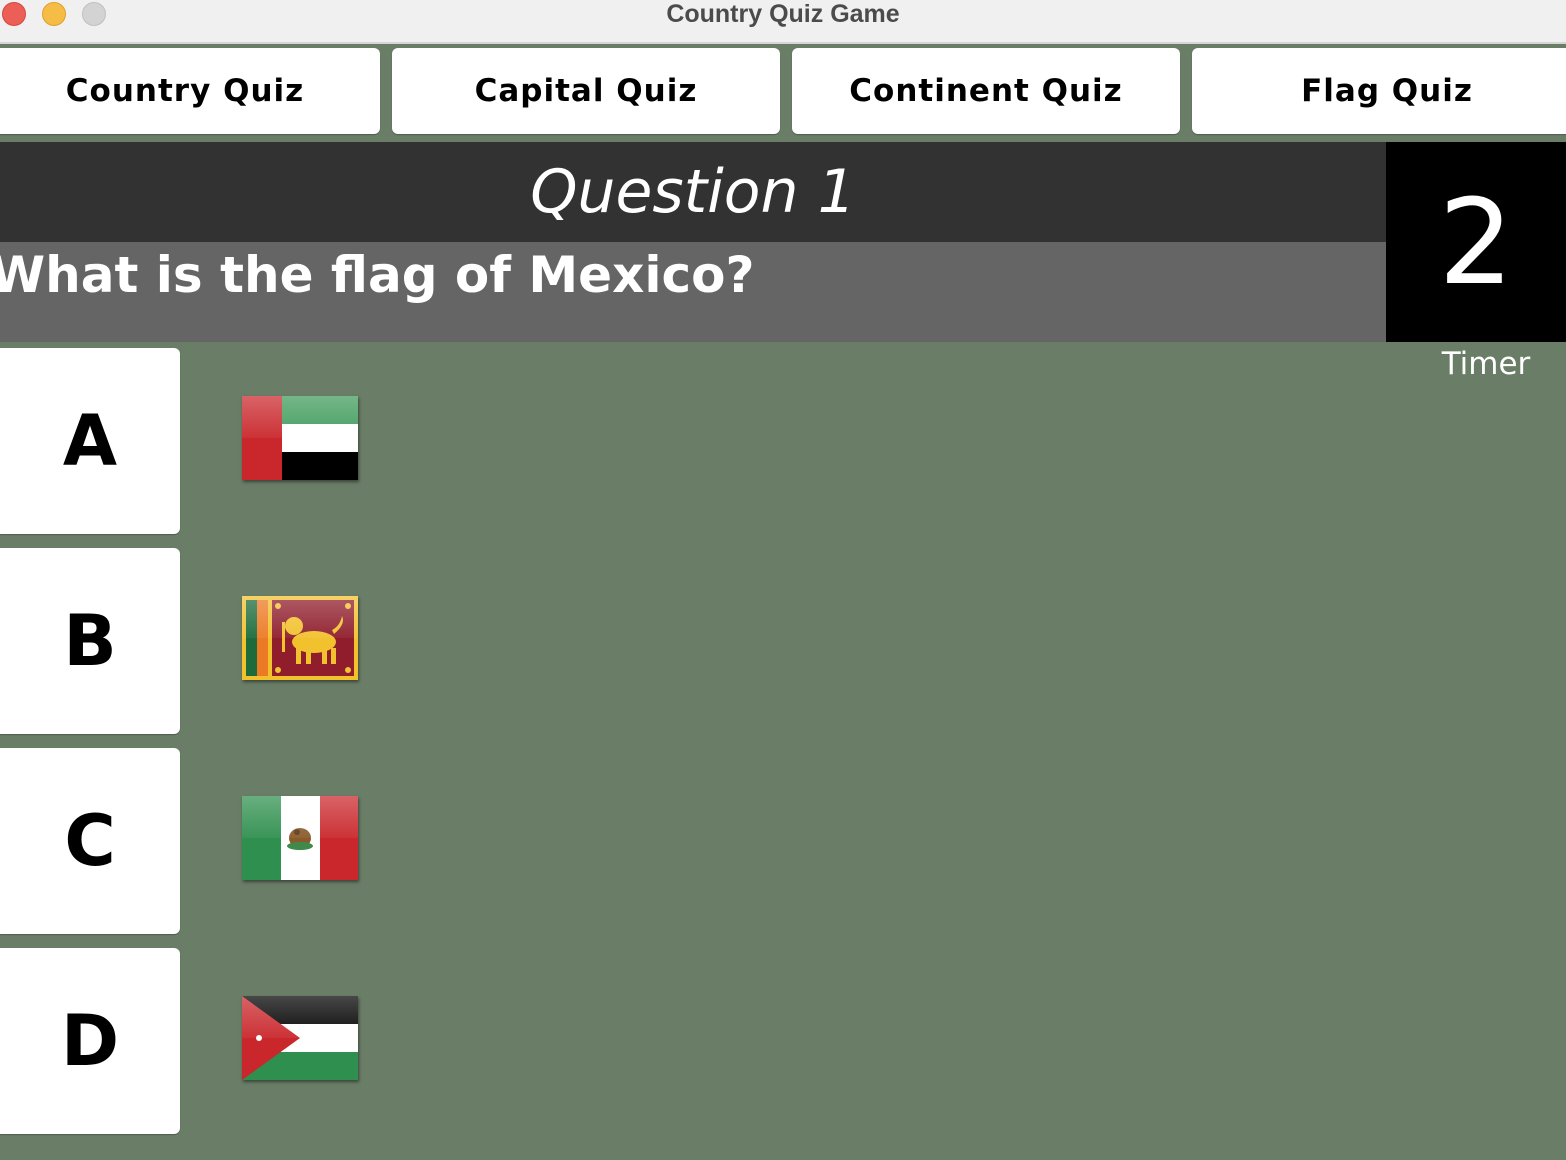 This screenshot has height=1160, width=1566. Describe the element at coordinates (300, 438) in the screenshot. I see `uae-flag-icon` at that location.